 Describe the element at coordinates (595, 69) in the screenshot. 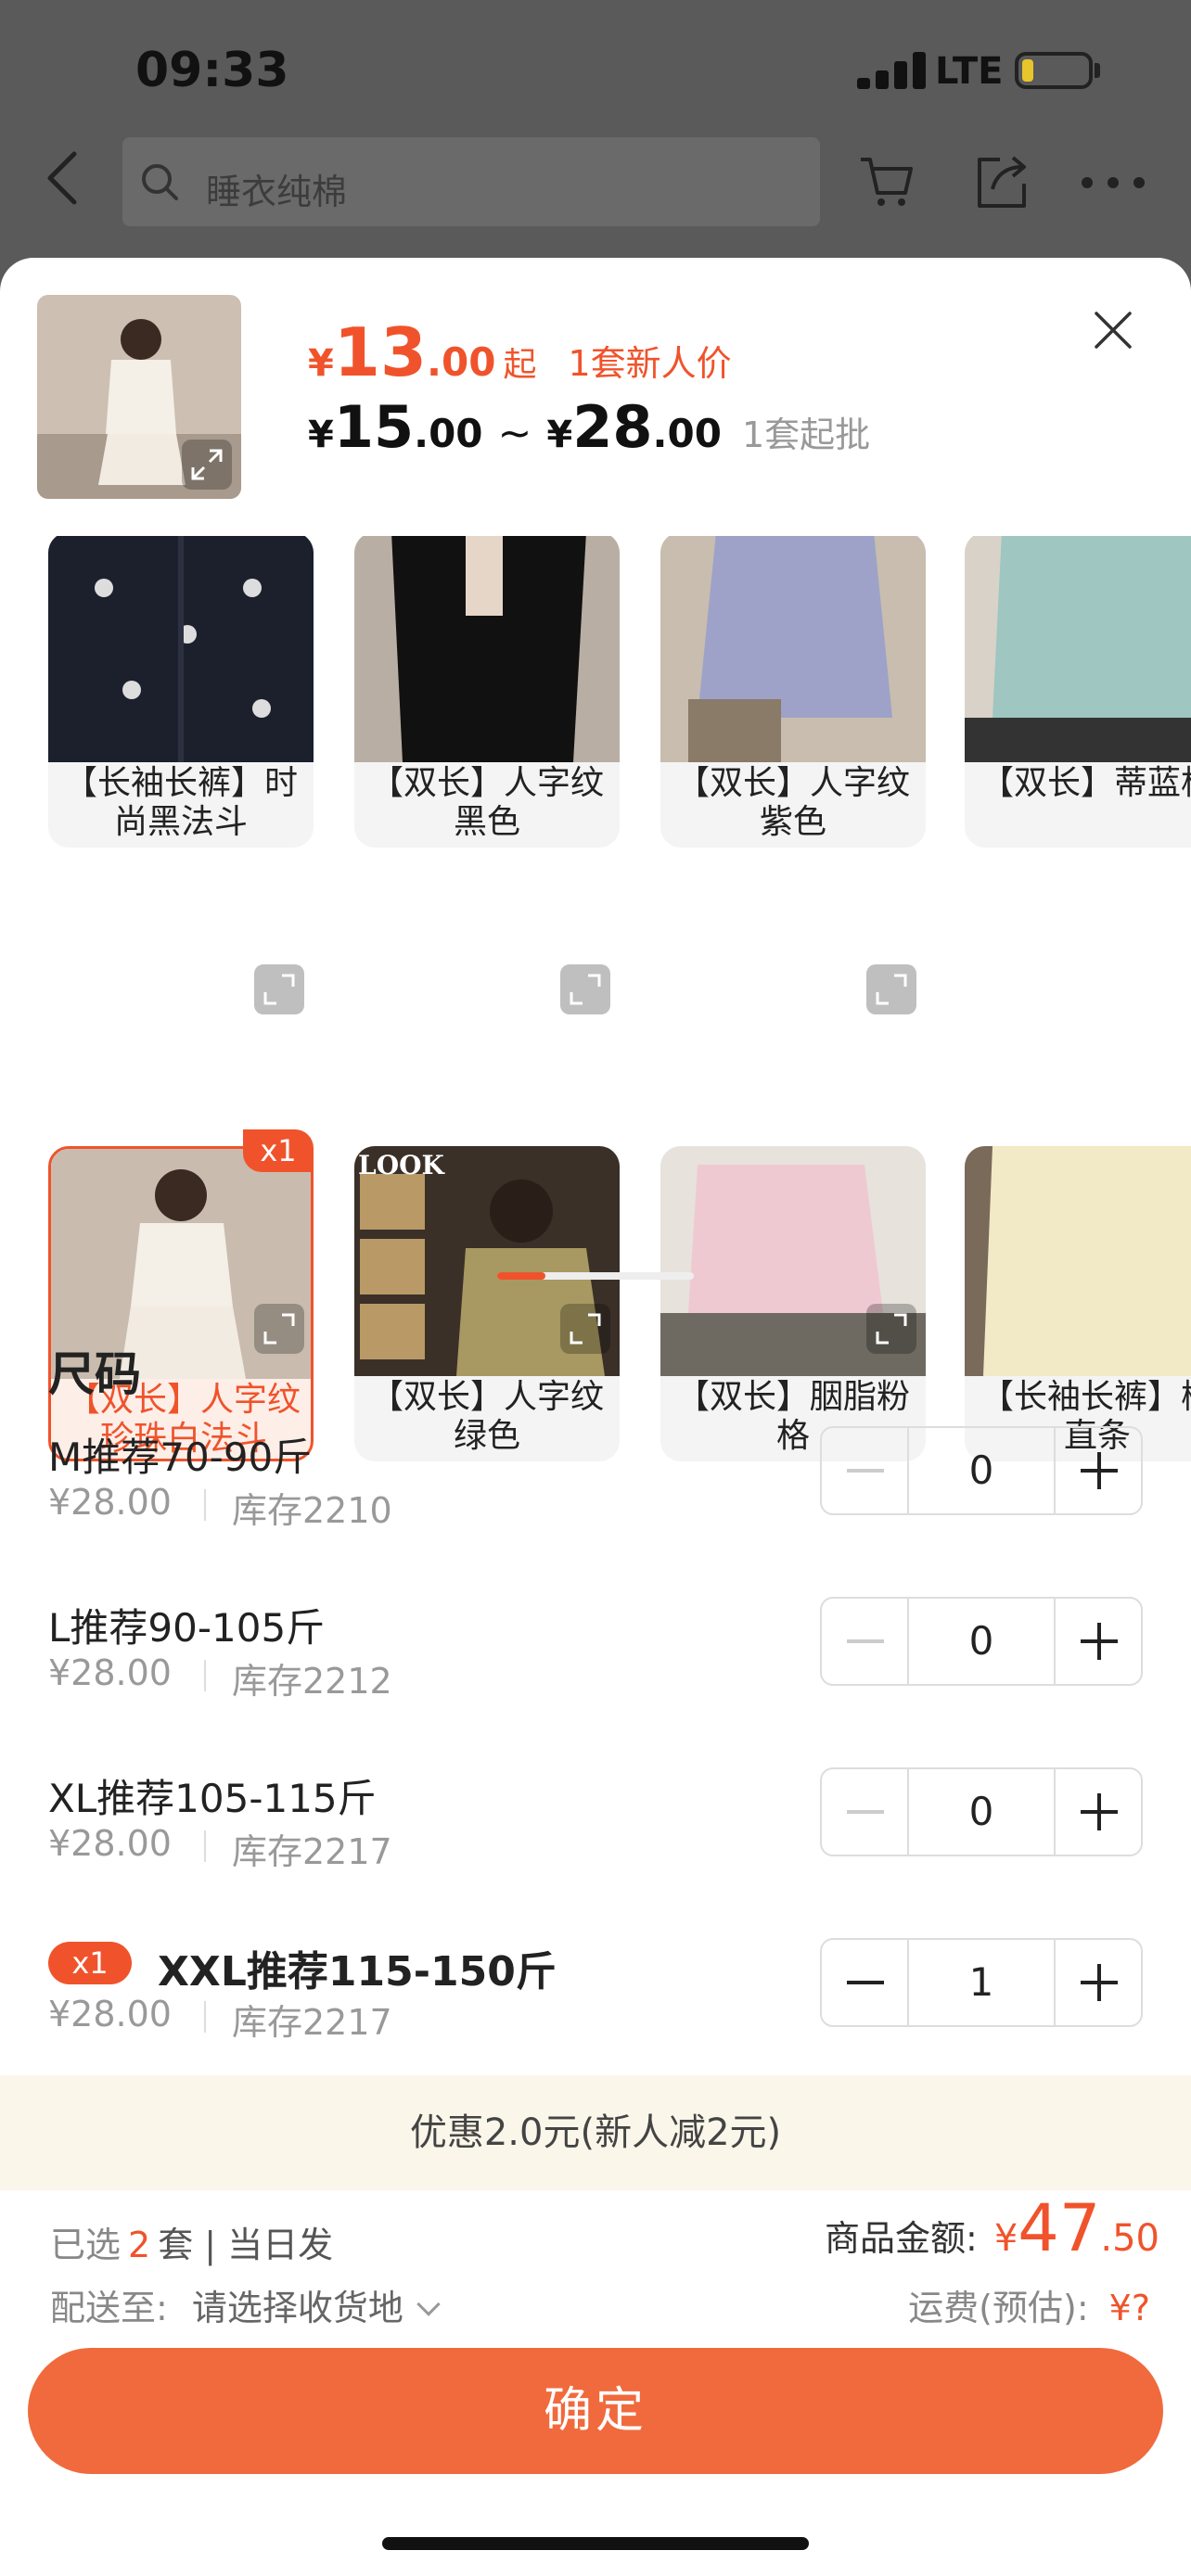

I see `status-bar: 09:33 LTE` at that location.